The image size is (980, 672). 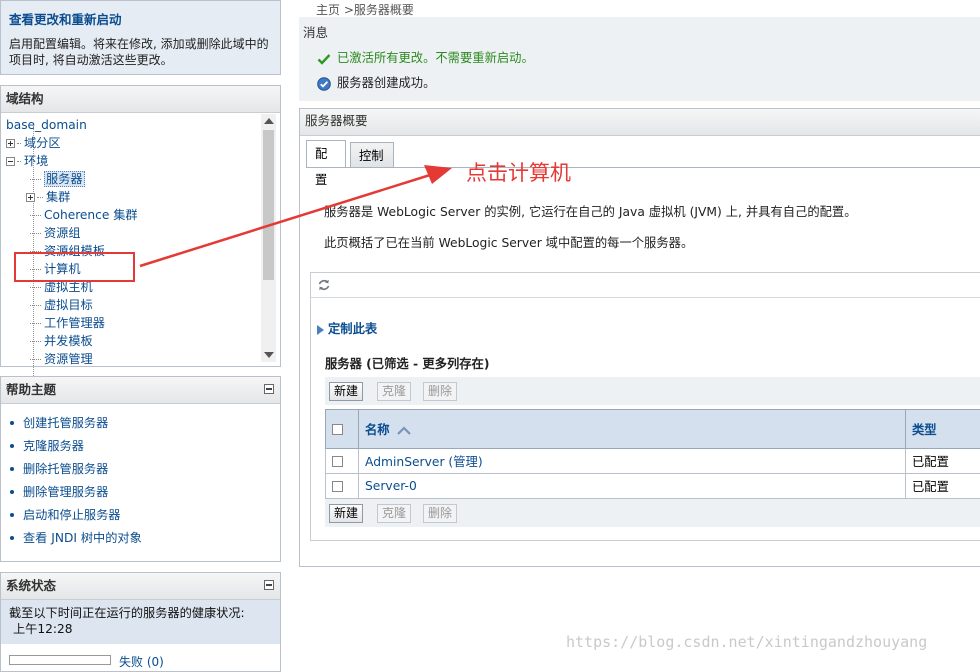 I want to click on watermark: https://blog.csdn.net/xintingandzhouyang, so click(x=746, y=642).